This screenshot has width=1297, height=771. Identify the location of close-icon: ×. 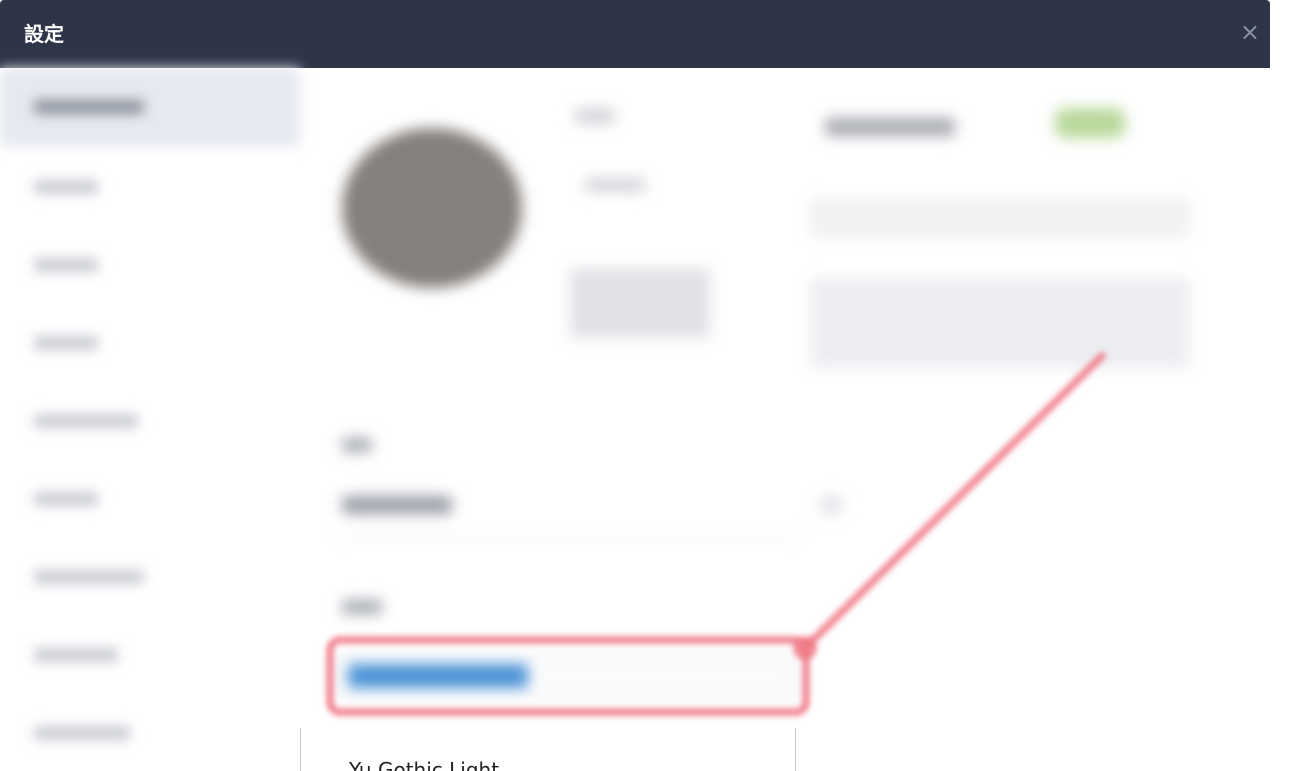
(1250, 32).